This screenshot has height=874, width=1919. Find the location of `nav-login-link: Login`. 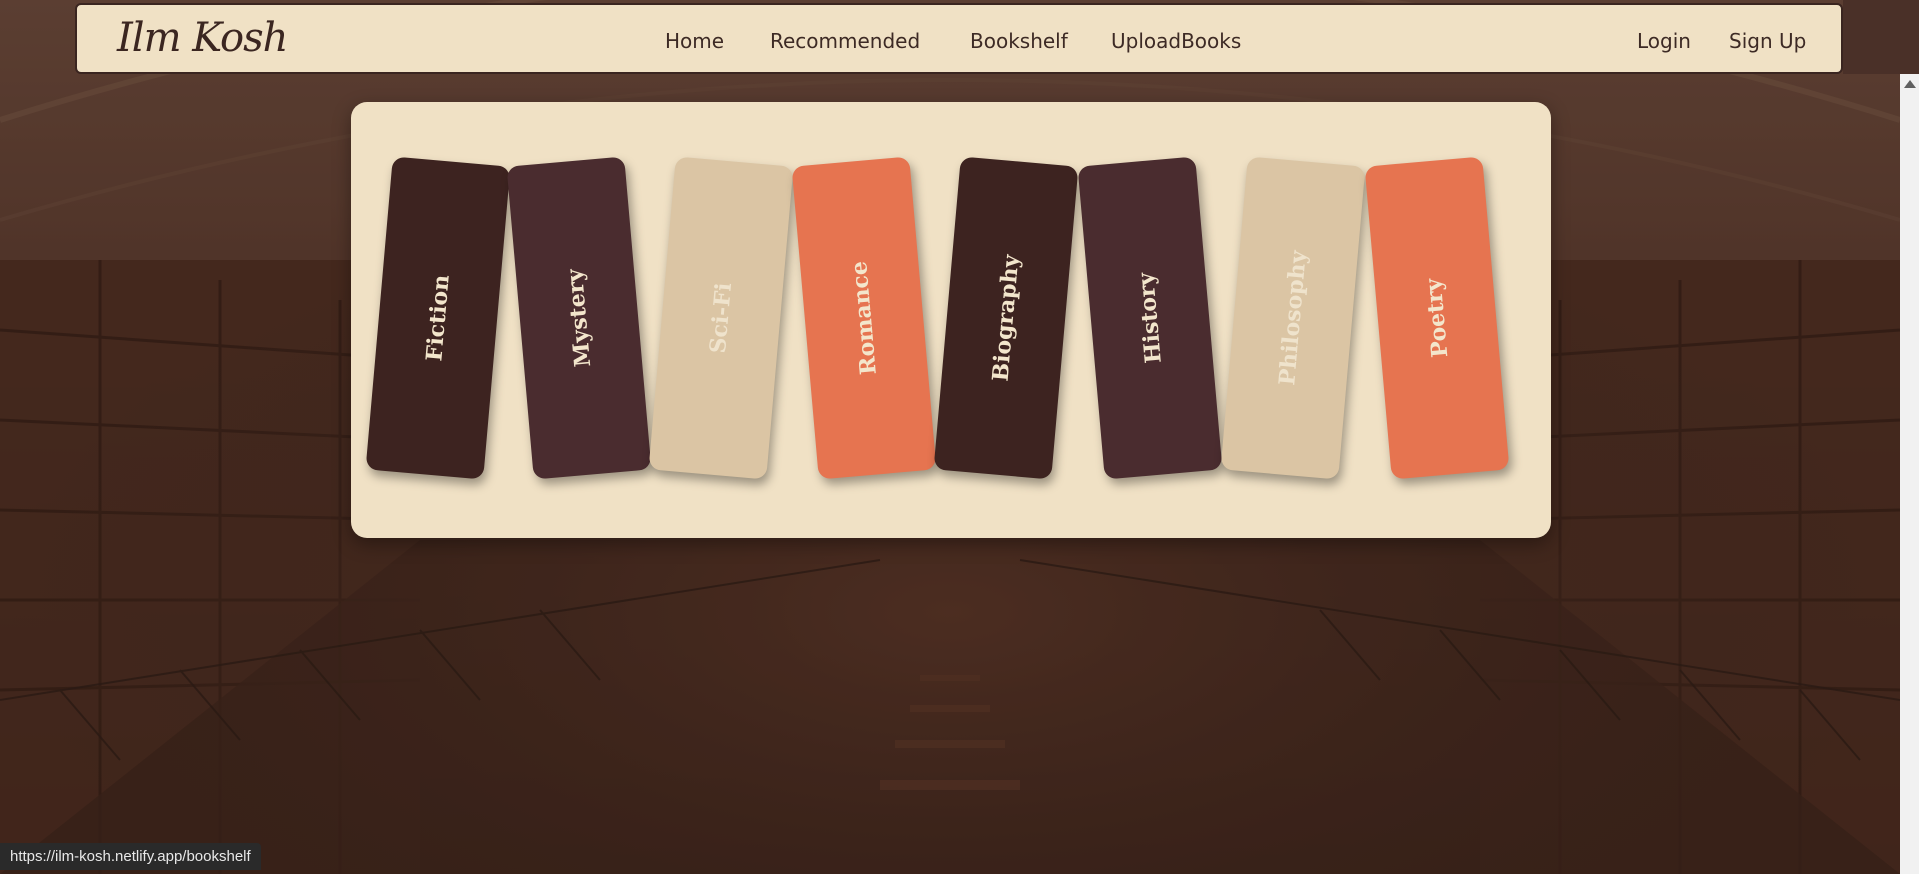

nav-login-link: Login is located at coordinates (1664, 41).